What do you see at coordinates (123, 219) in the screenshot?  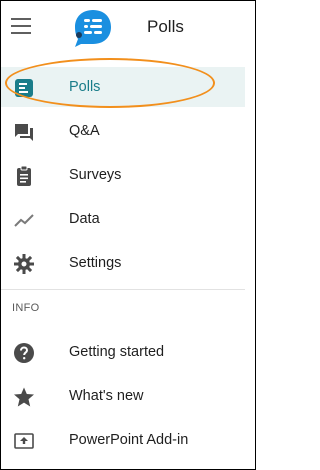 I see `nav-item-data: Data` at bounding box center [123, 219].